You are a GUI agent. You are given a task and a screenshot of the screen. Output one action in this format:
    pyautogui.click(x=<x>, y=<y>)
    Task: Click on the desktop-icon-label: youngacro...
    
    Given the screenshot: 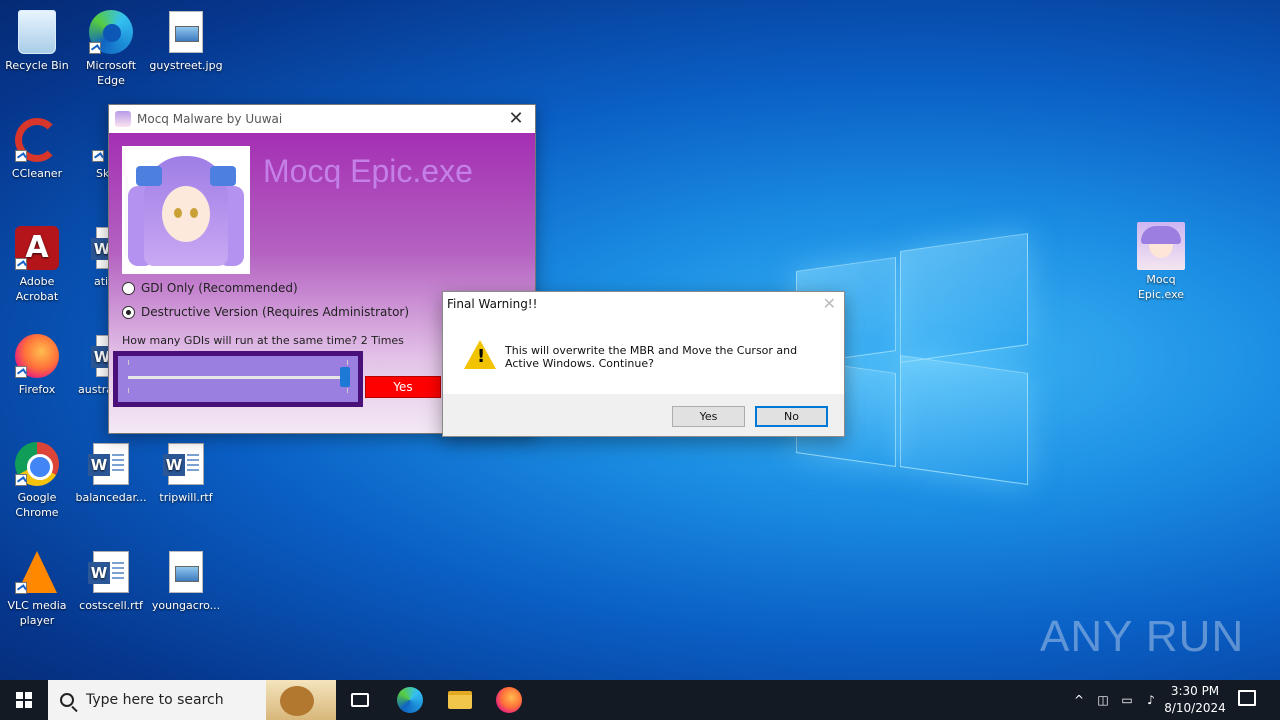 What is the action you would take?
    pyautogui.click(x=186, y=605)
    